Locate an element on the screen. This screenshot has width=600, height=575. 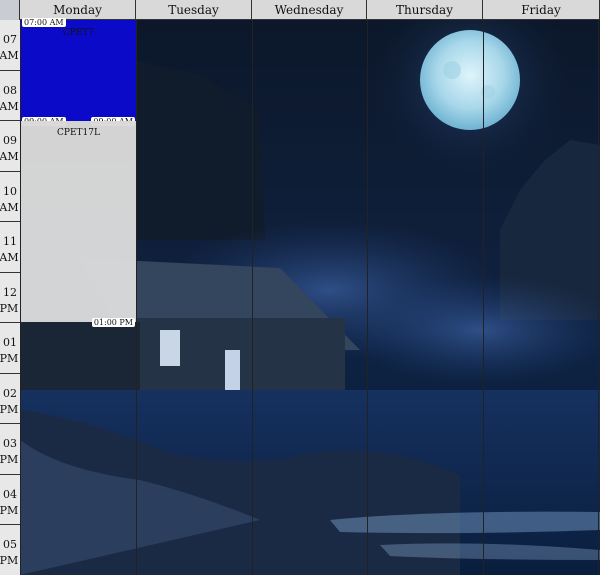
event-cpet7: CPET7 07:00 AM 09:00 AM 09:00 AM is located at coordinates (78, 72).